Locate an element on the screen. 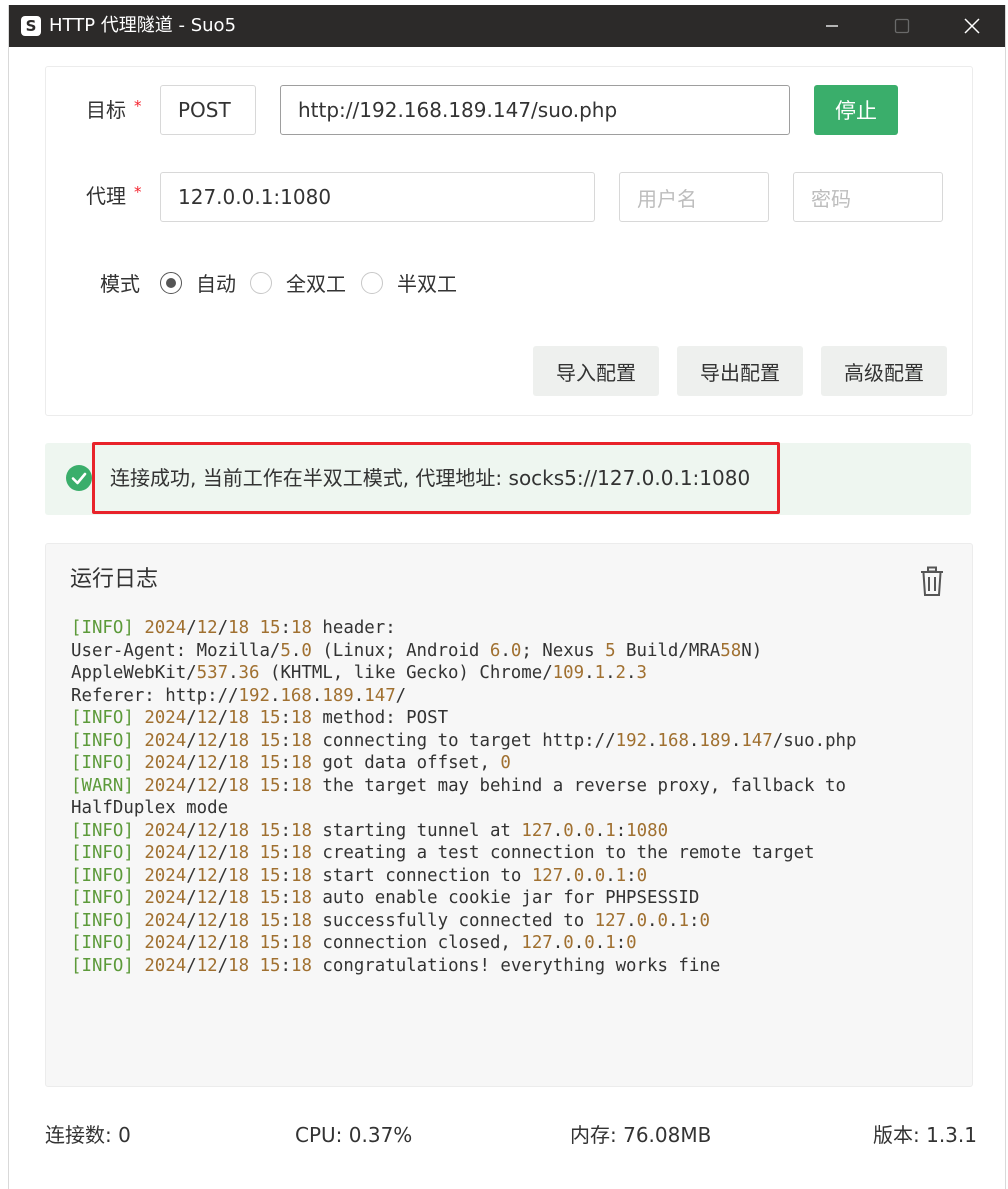  mode-radio-group: 自动 全双工 半双工 is located at coordinates (320, 284).